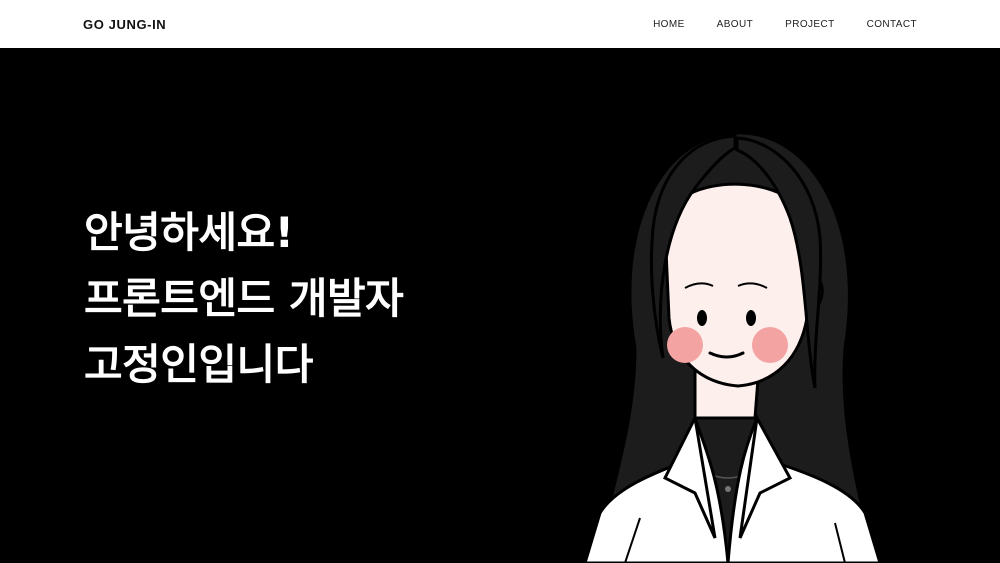 The height and width of the screenshot is (563, 1000). I want to click on nav-links: HOME ABOUT PROJECT CONTACT, so click(785, 24).